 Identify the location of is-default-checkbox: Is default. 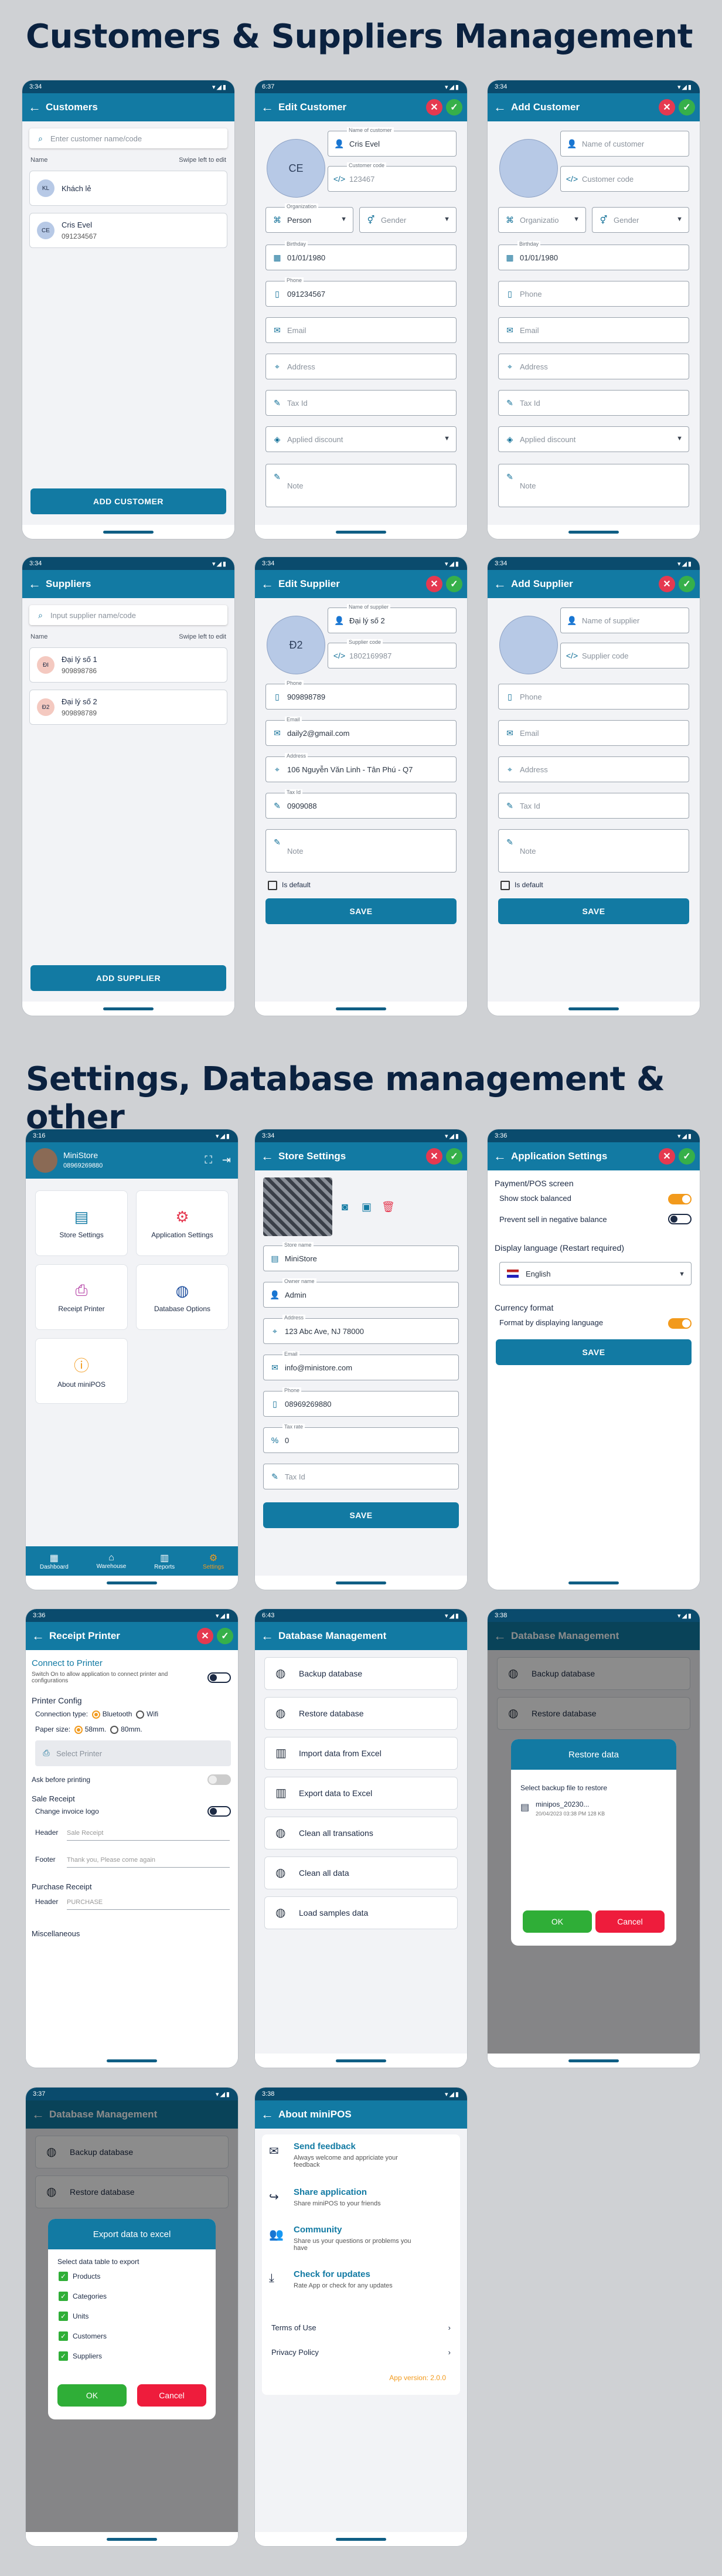
(521, 885).